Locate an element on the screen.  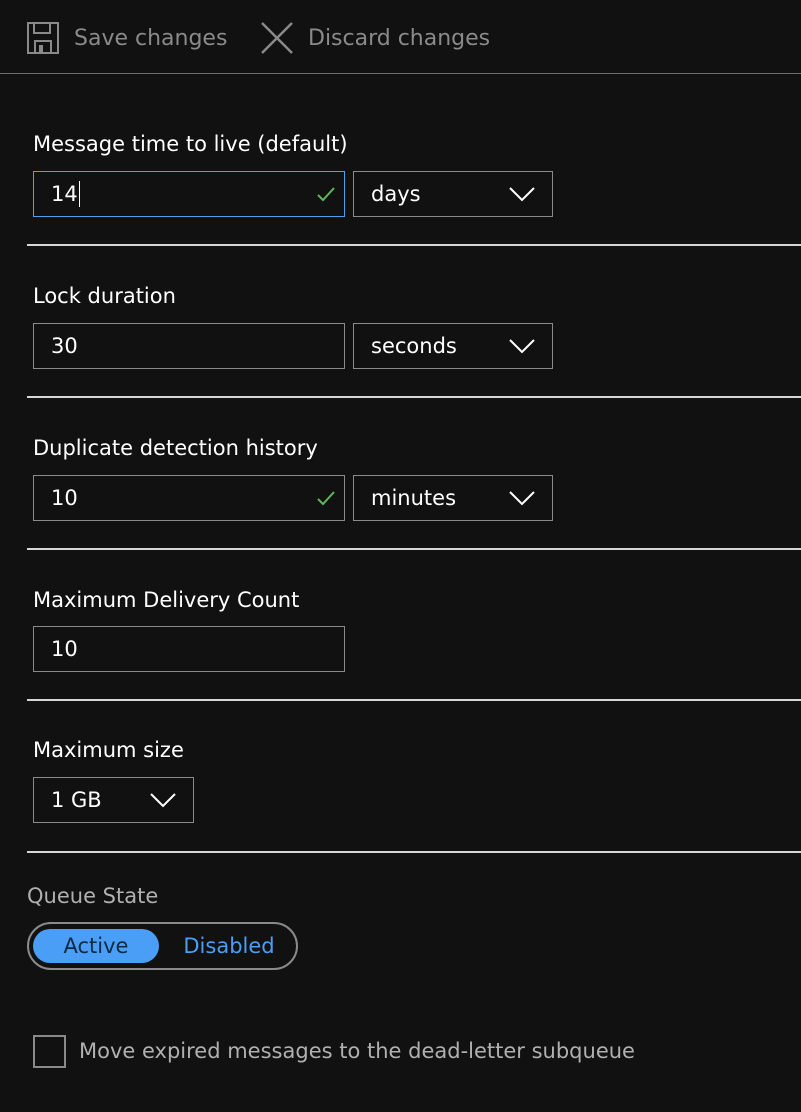
save-changes-button: Save changes is located at coordinates (126, 38).